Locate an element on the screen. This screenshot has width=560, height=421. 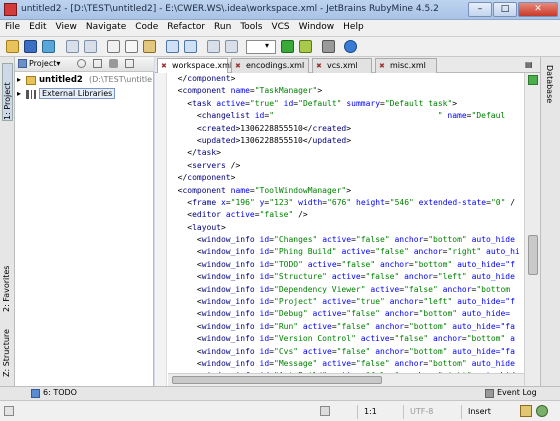
copy-icon is located at coordinates (131, 46).